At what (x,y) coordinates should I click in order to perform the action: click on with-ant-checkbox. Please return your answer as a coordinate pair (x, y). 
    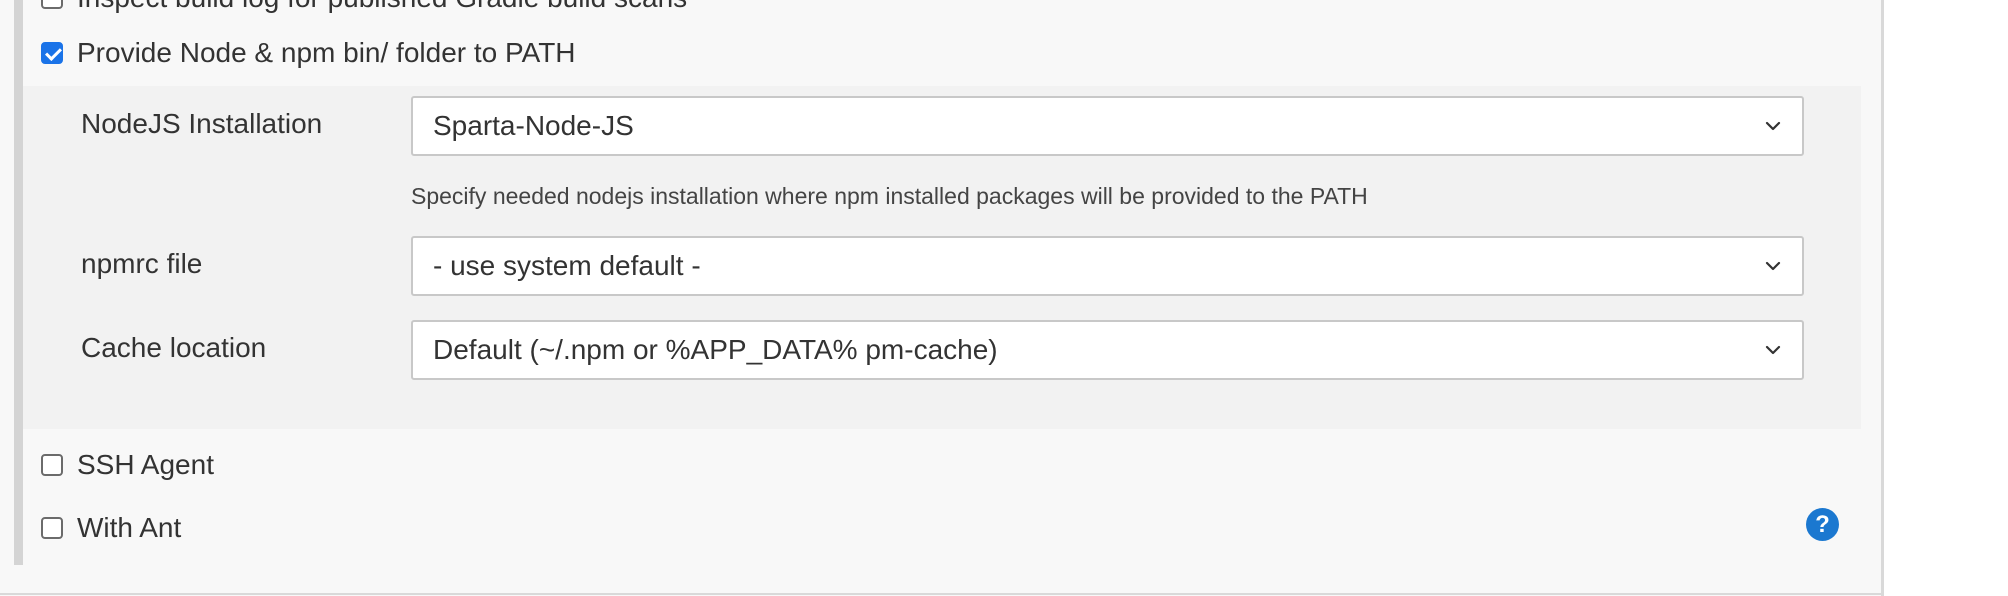
    Looking at the image, I should click on (52, 528).